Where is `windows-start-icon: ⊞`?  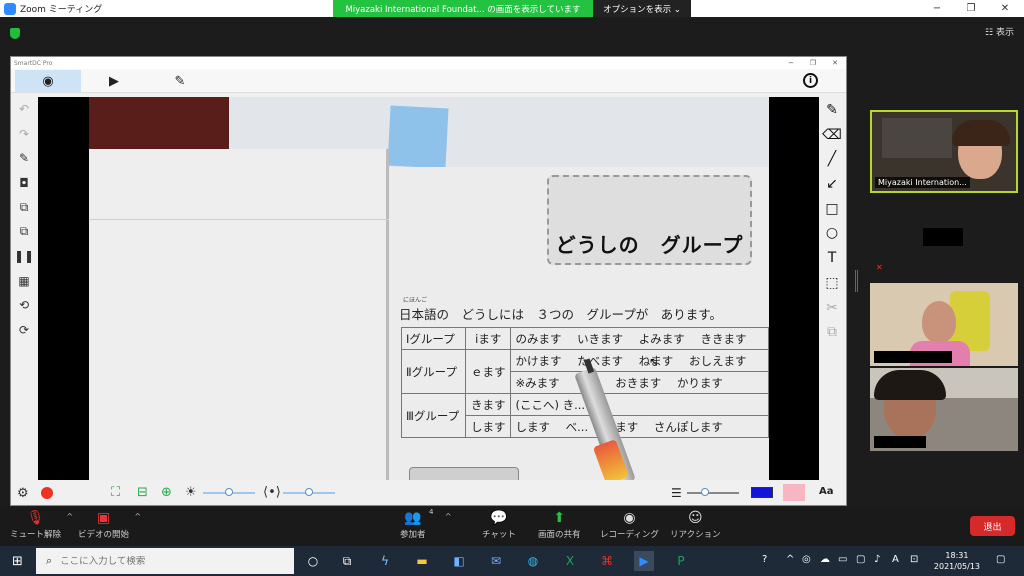
windows-start-icon: ⊞ is located at coordinates (17, 561).